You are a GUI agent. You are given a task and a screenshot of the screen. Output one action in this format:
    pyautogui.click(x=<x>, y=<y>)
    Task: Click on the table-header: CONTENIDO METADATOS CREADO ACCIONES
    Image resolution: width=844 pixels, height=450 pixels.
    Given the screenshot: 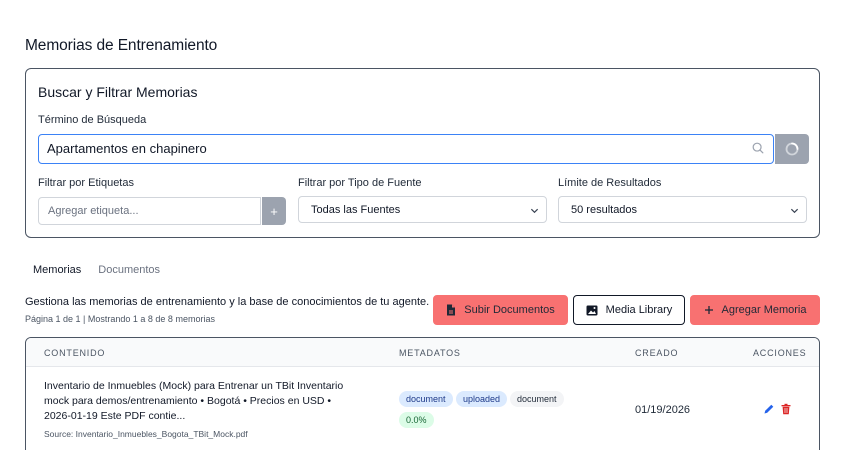 What is the action you would take?
    pyautogui.click(x=422, y=352)
    